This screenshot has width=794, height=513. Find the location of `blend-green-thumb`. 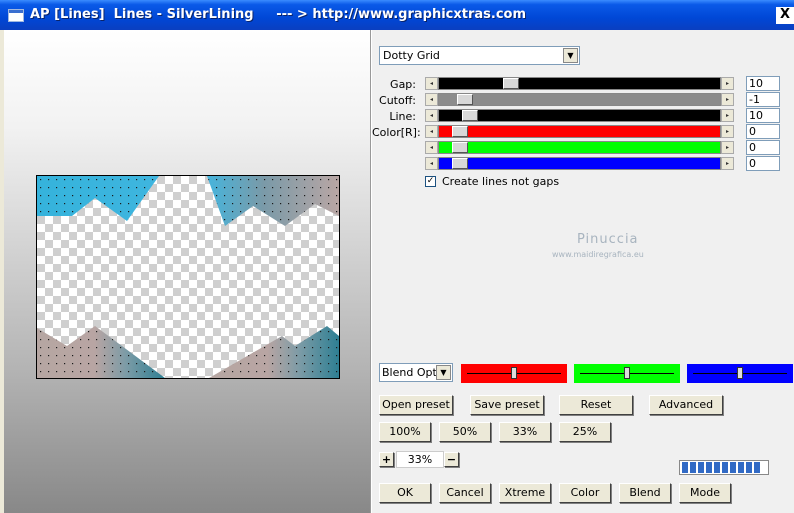

blend-green-thumb is located at coordinates (627, 373).